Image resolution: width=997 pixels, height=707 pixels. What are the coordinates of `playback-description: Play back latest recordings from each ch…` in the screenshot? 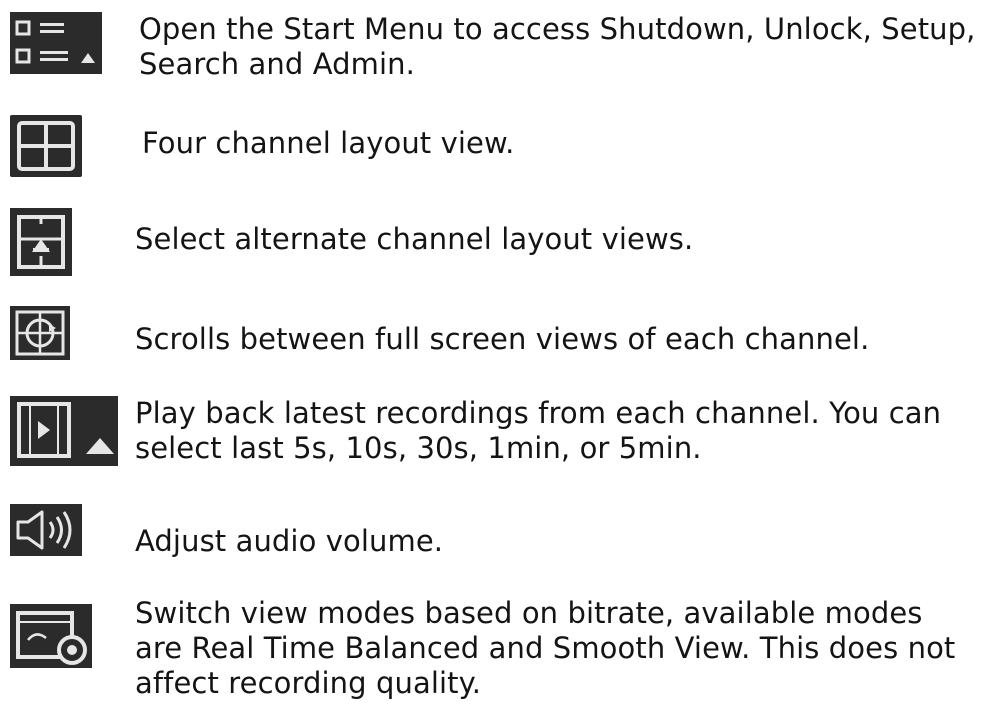 It's located at (538, 430).